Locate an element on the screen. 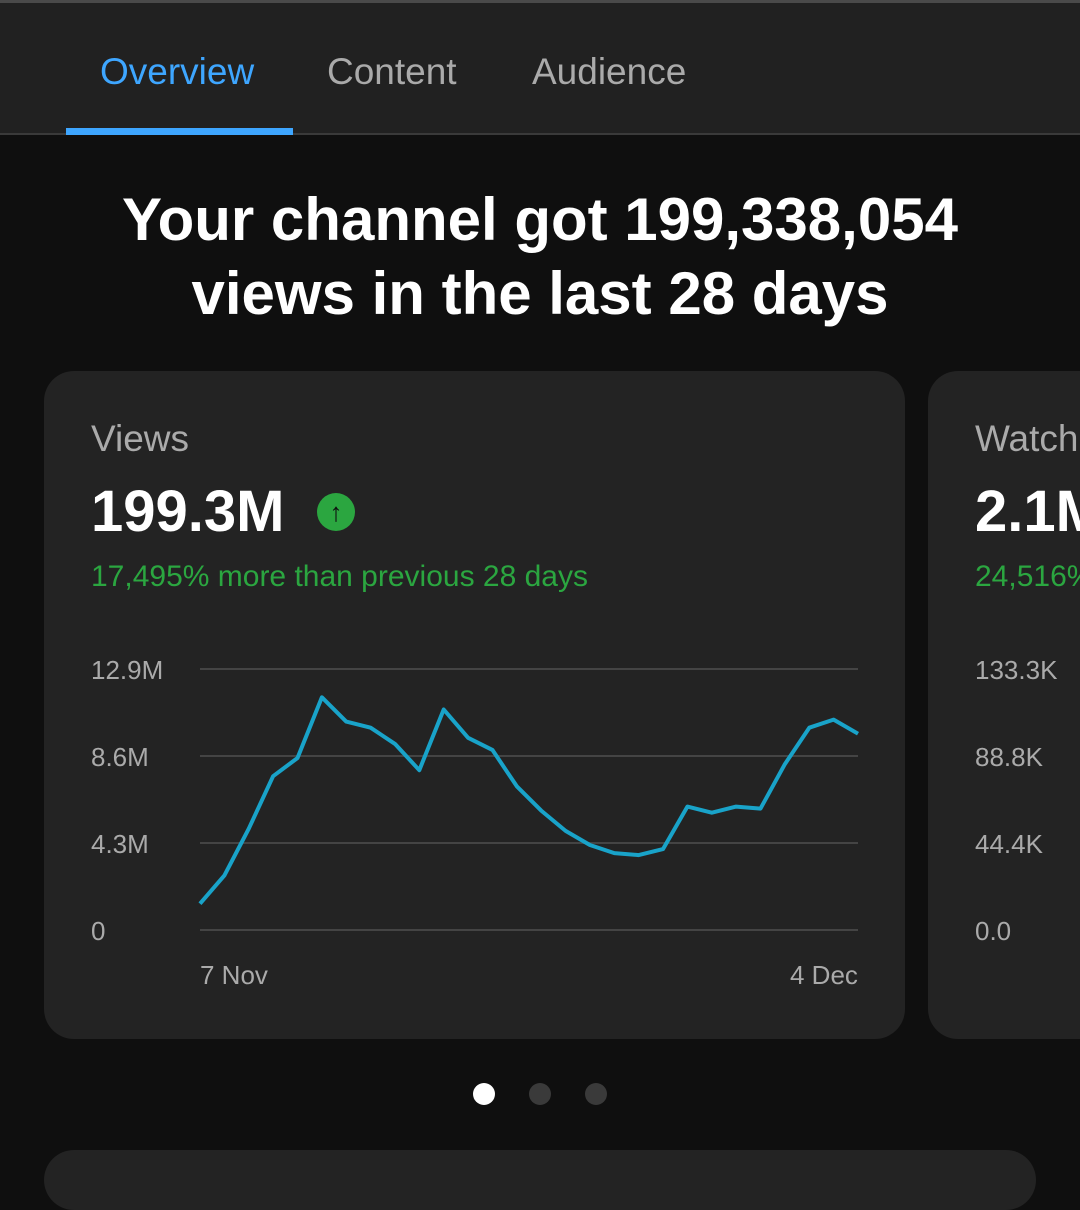  watch-y-tick-label: 133.3K is located at coordinates (1016, 670).